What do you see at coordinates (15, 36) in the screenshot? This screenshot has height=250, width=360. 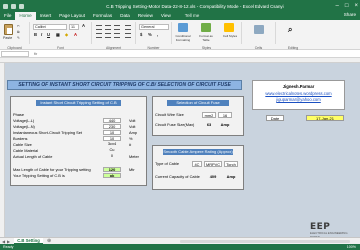 I see `clipboard-group: Paste ✂ ⧉ ✎ Clipboard` at bounding box center [15, 36].